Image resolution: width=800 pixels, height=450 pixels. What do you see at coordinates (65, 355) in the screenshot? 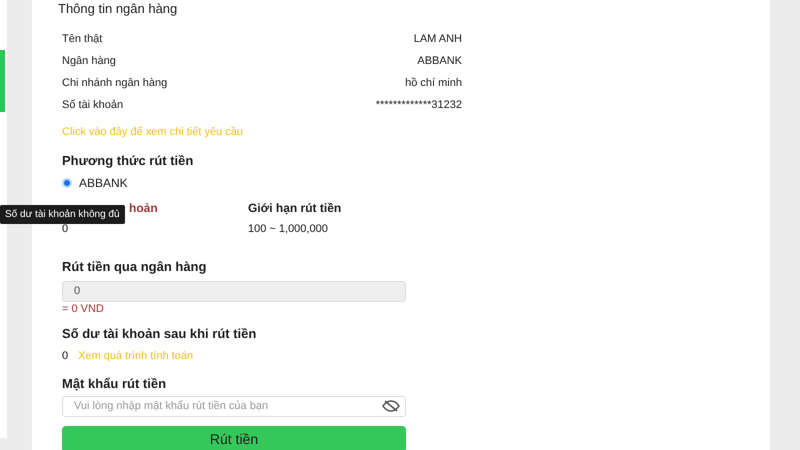
I see `balance-after-value: 0` at bounding box center [65, 355].